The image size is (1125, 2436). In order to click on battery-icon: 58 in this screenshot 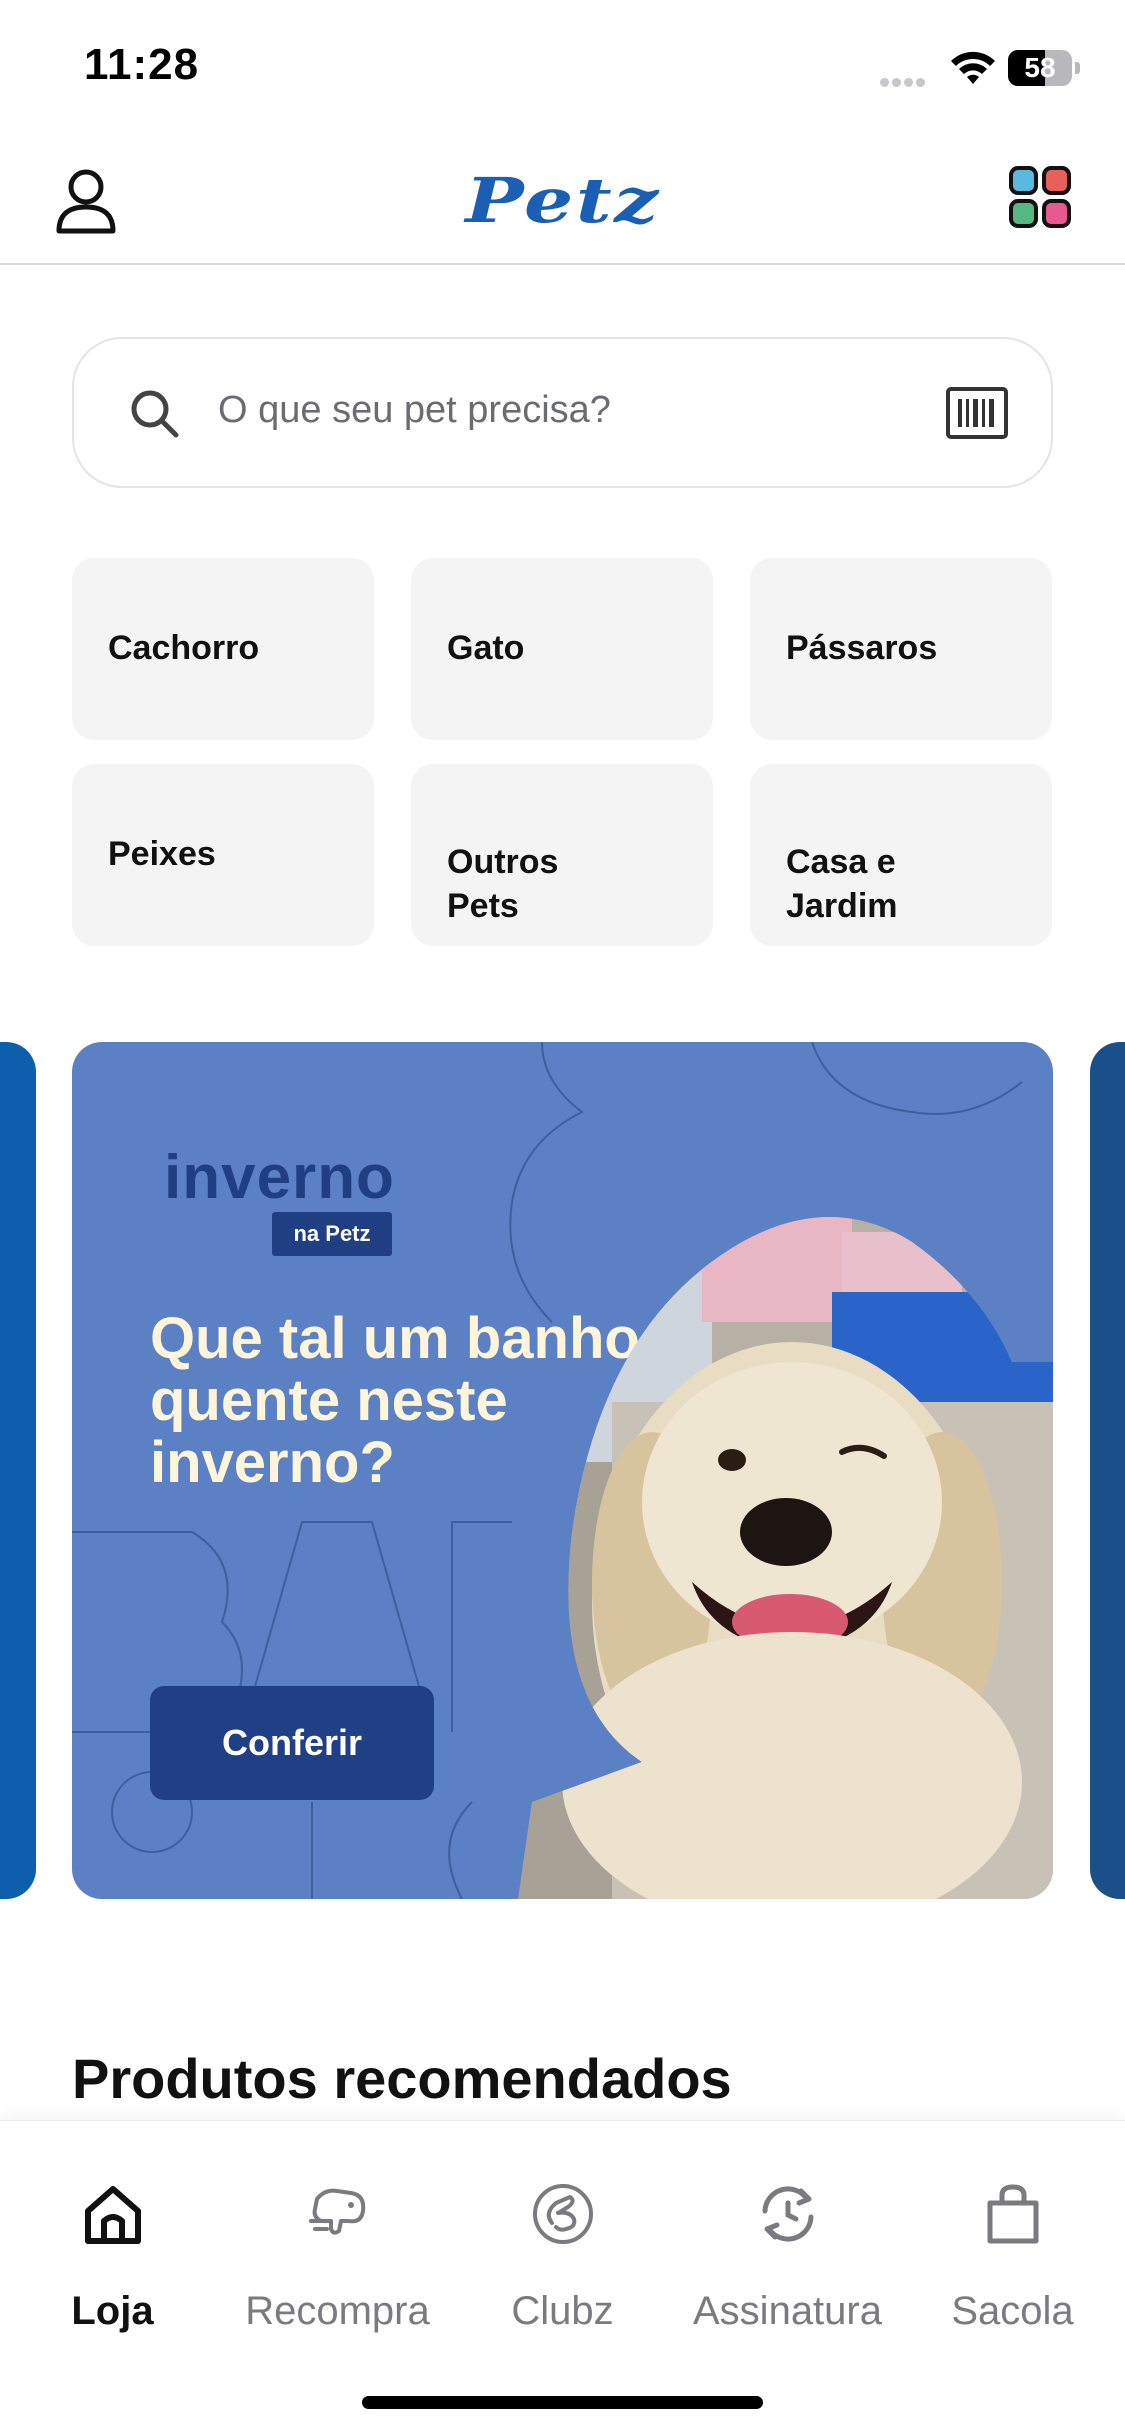, I will do `click(1044, 68)`.